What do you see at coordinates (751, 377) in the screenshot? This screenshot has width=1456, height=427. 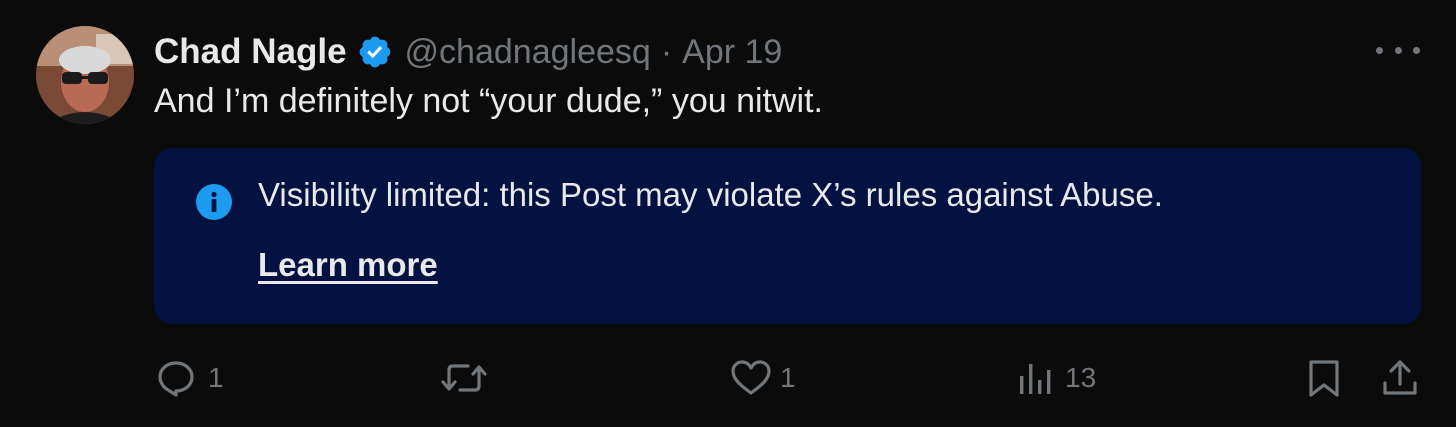 I see `heart-icon` at bounding box center [751, 377].